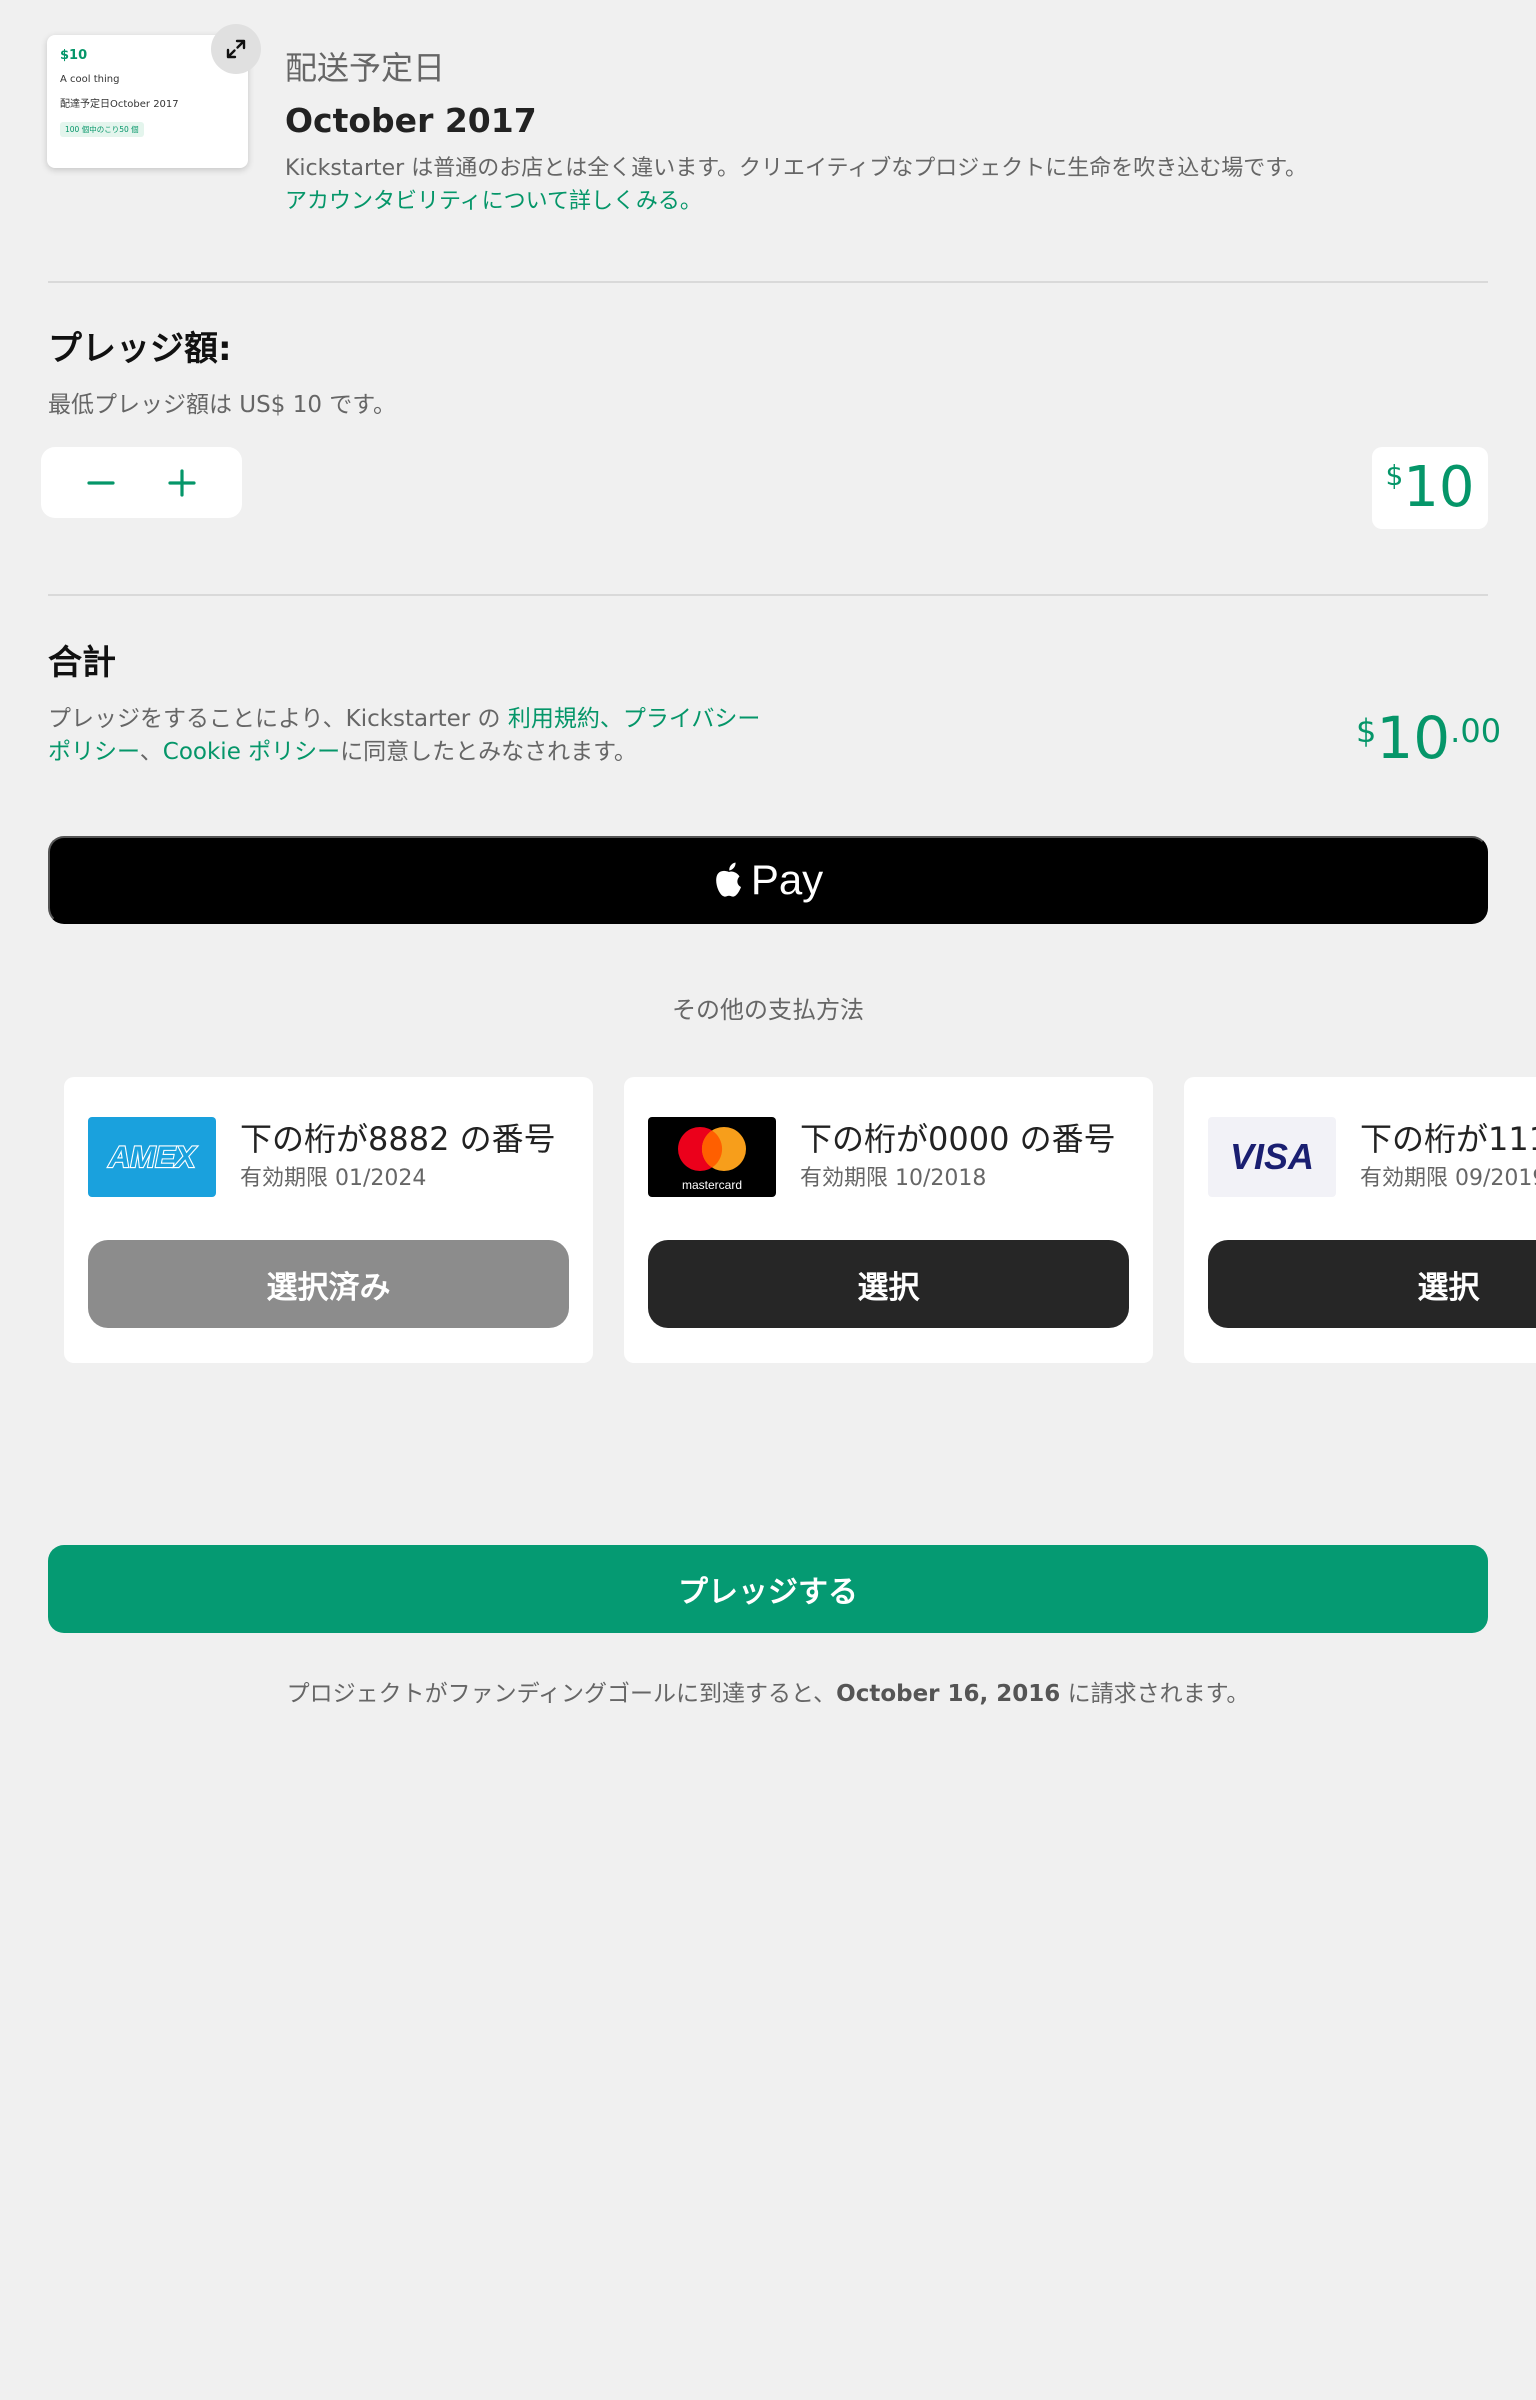 This screenshot has width=1536, height=2400. I want to click on total-integer: 10, so click(1413, 738).